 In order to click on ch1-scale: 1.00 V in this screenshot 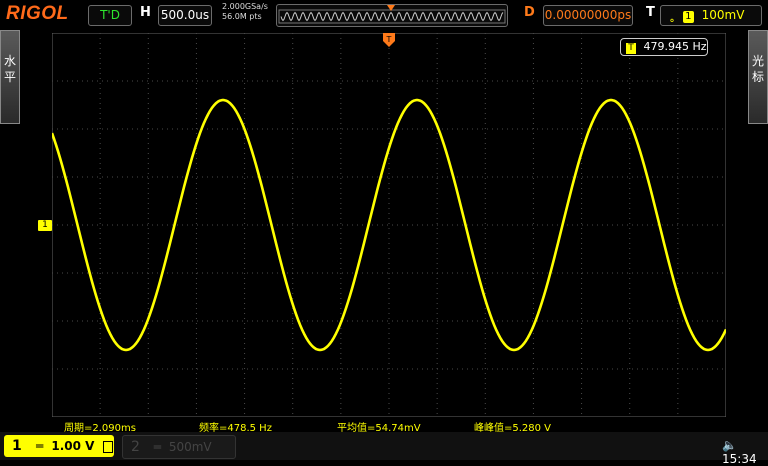, I will do `click(73, 446)`.